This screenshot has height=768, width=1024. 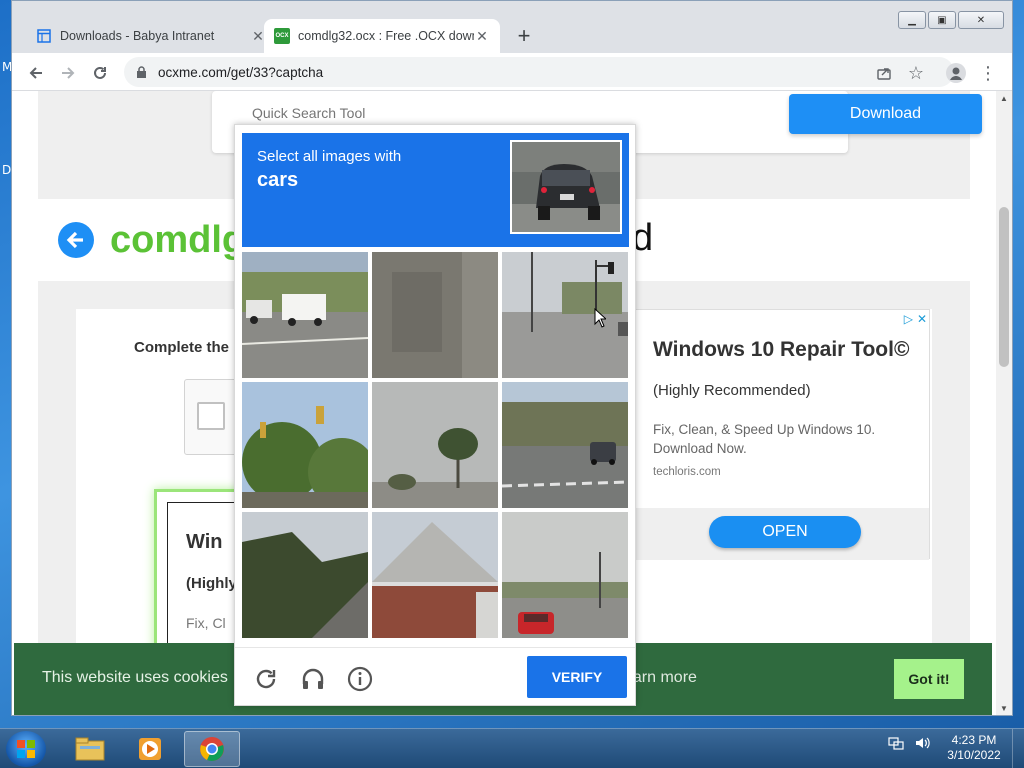 I want to click on taskbar: 4:23 PM 3/10/2022, so click(x=512, y=748).